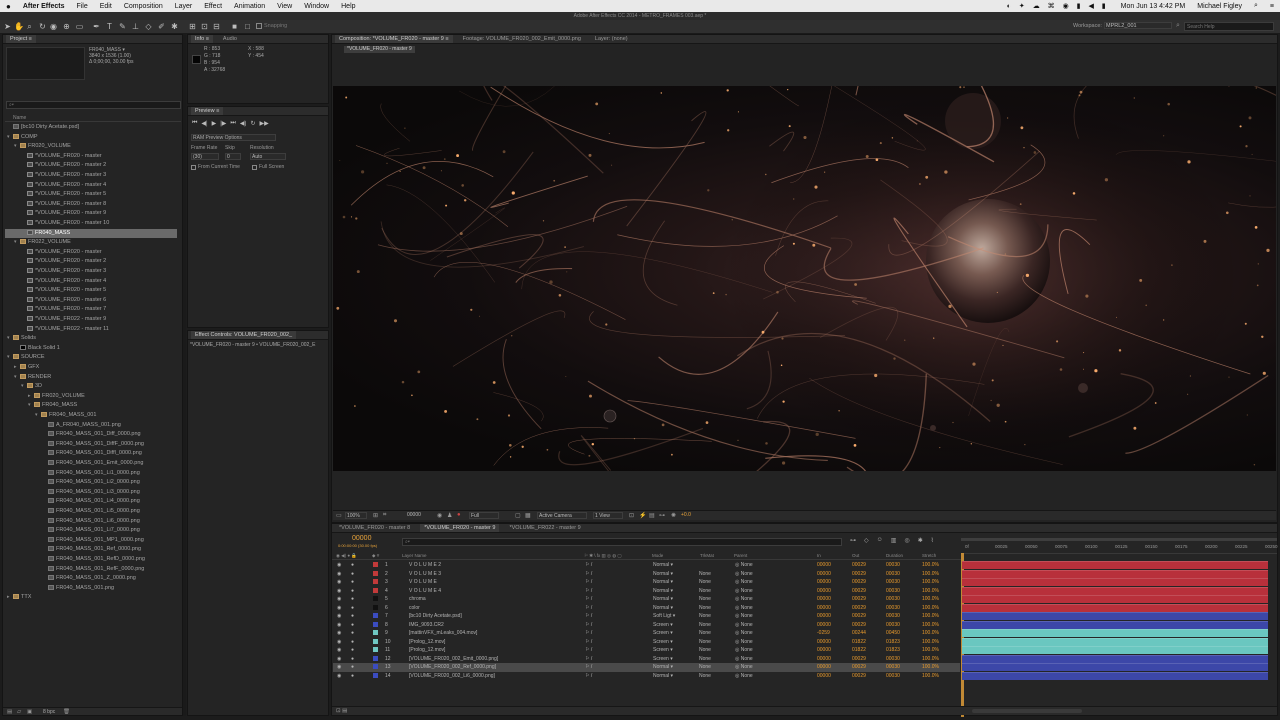 This screenshot has height=720, width=1280. What do you see at coordinates (91, 329) in the screenshot?
I see `project-item: *VOLUME_FR022 - master 11` at bounding box center [91, 329].